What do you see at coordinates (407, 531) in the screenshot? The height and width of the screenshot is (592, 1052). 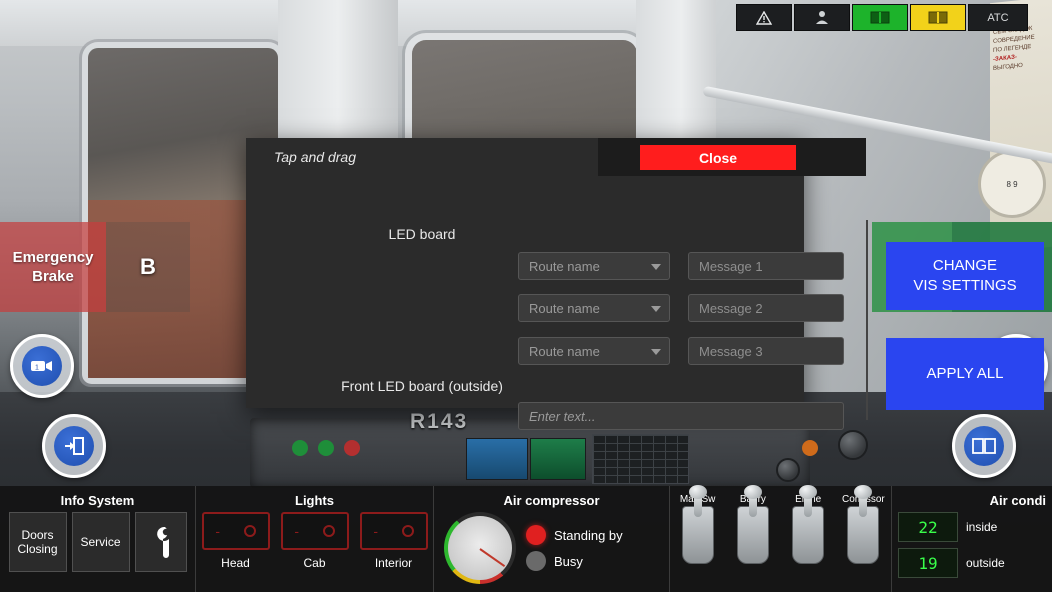 I see `light-dot-interior` at bounding box center [407, 531].